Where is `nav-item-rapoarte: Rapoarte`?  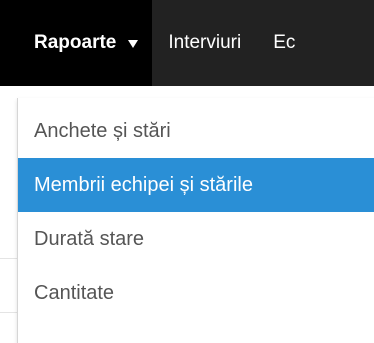 nav-item-rapoarte: Rapoarte is located at coordinates (76, 43).